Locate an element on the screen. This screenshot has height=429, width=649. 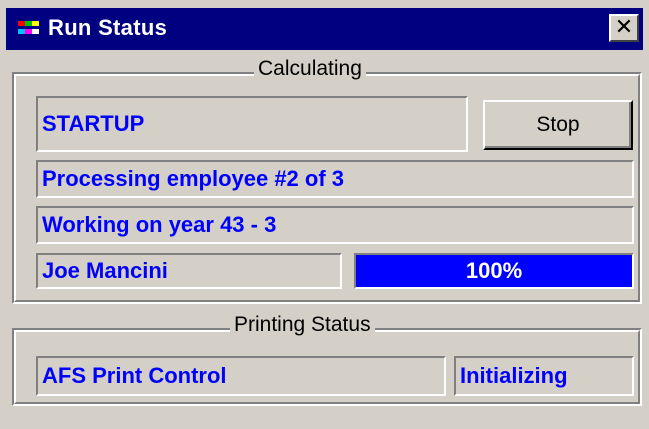
progress-bar: 100% is located at coordinates (494, 271).